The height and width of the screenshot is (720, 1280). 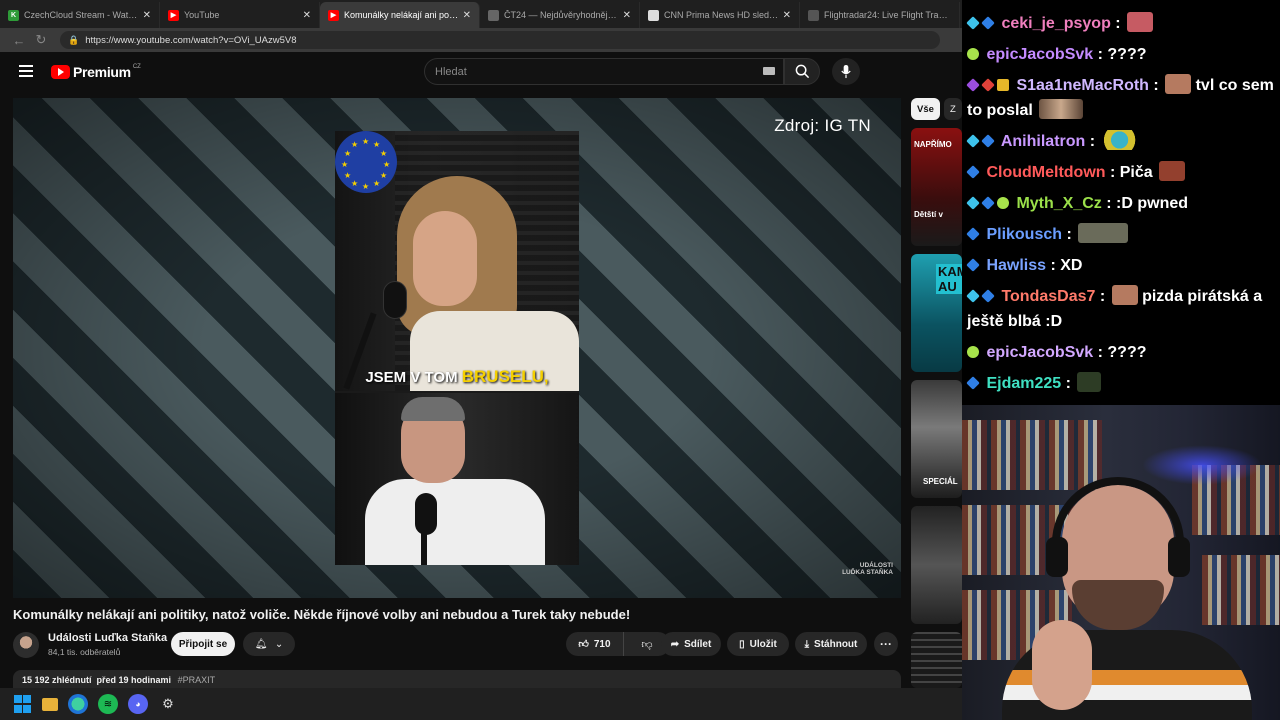 I want to click on chat-username: Hawliss, so click(x=1014, y=265).